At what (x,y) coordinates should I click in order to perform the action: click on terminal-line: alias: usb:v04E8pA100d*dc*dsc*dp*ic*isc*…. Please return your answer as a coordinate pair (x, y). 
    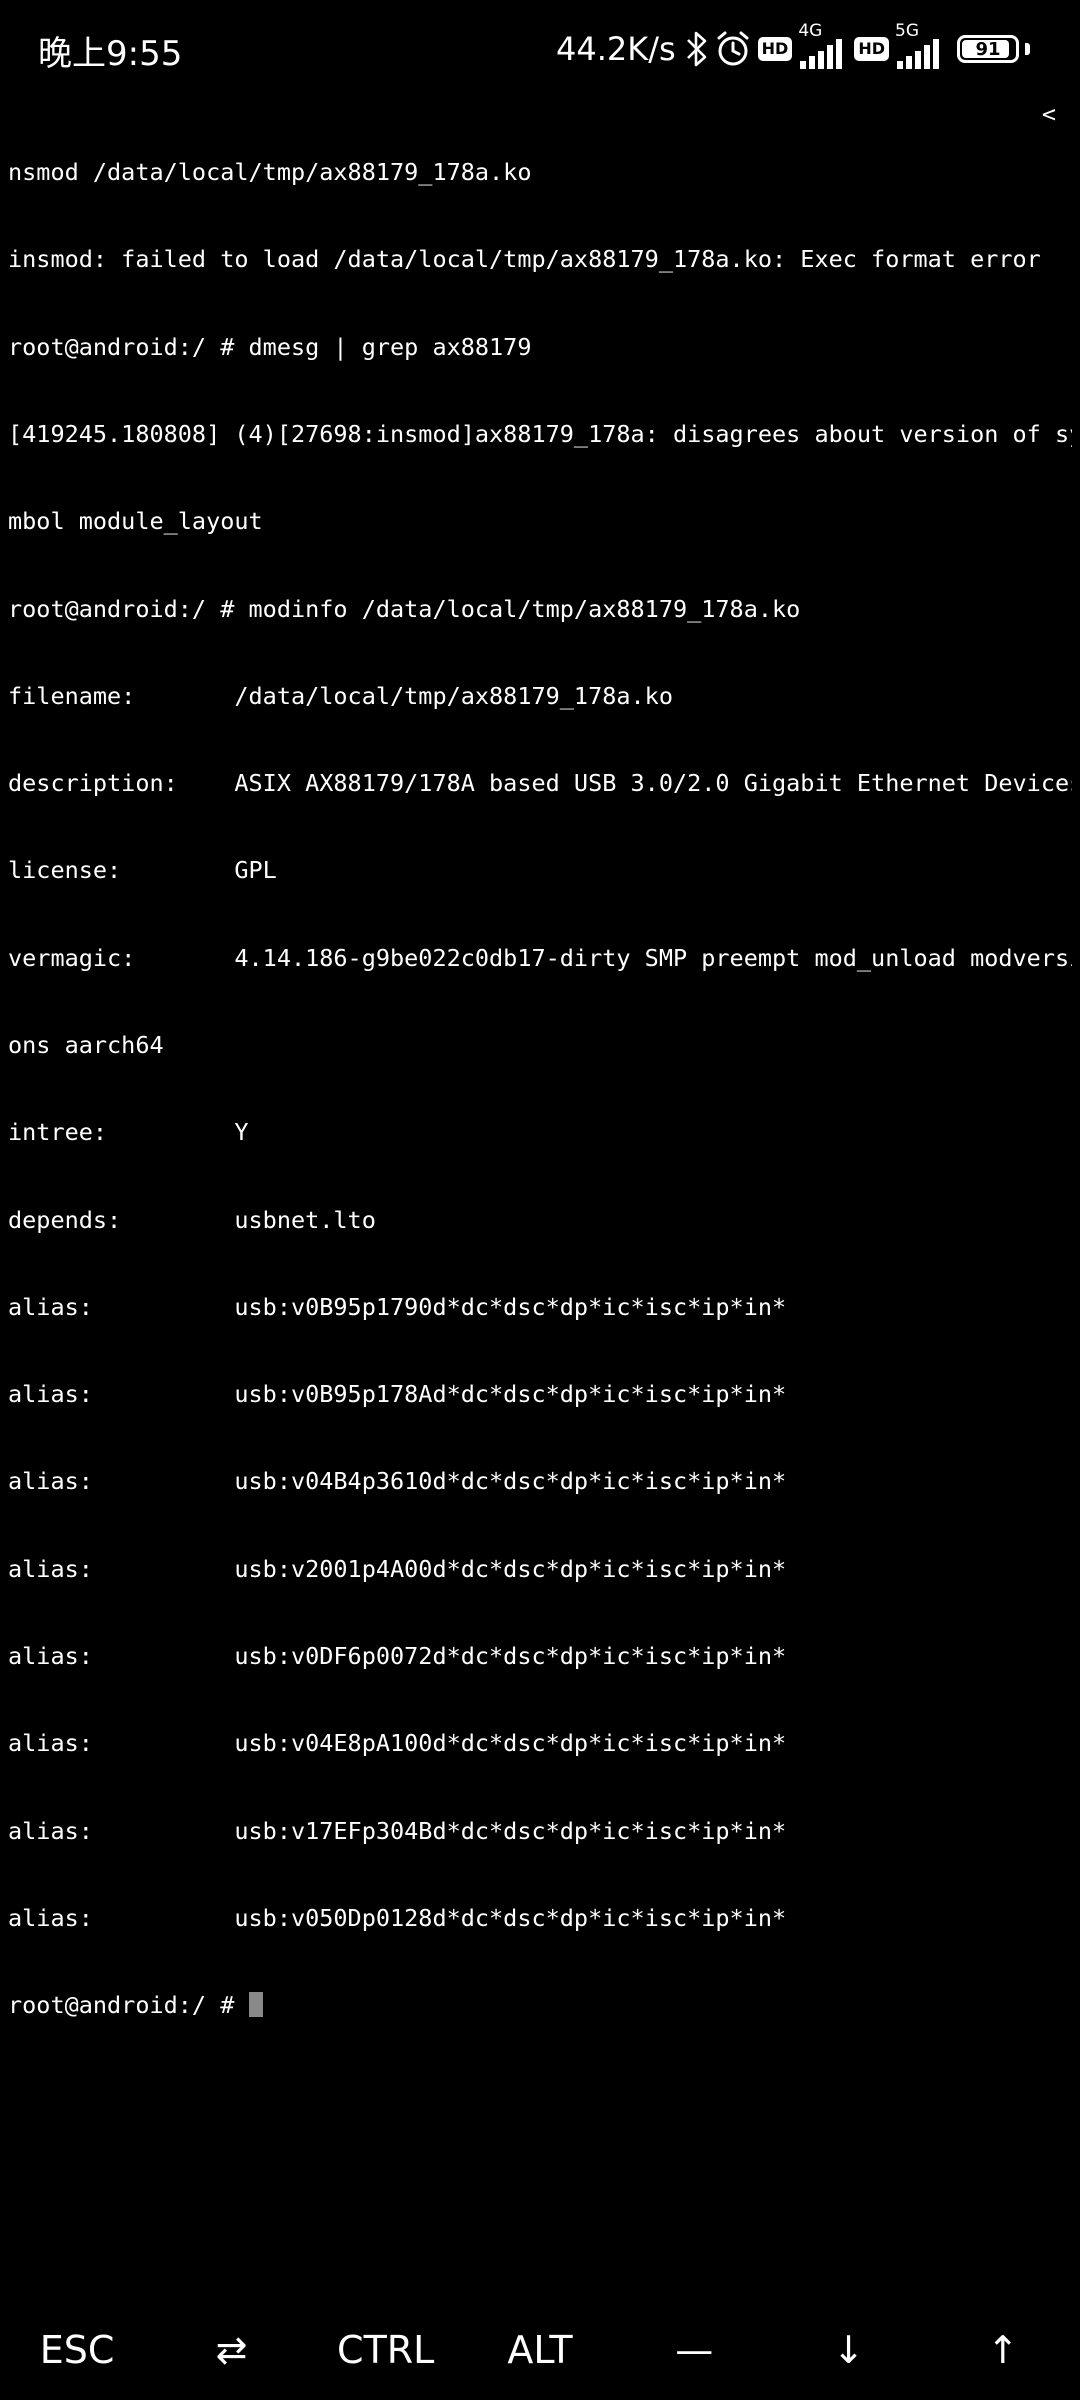
    Looking at the image, I should click on (397, 1743).